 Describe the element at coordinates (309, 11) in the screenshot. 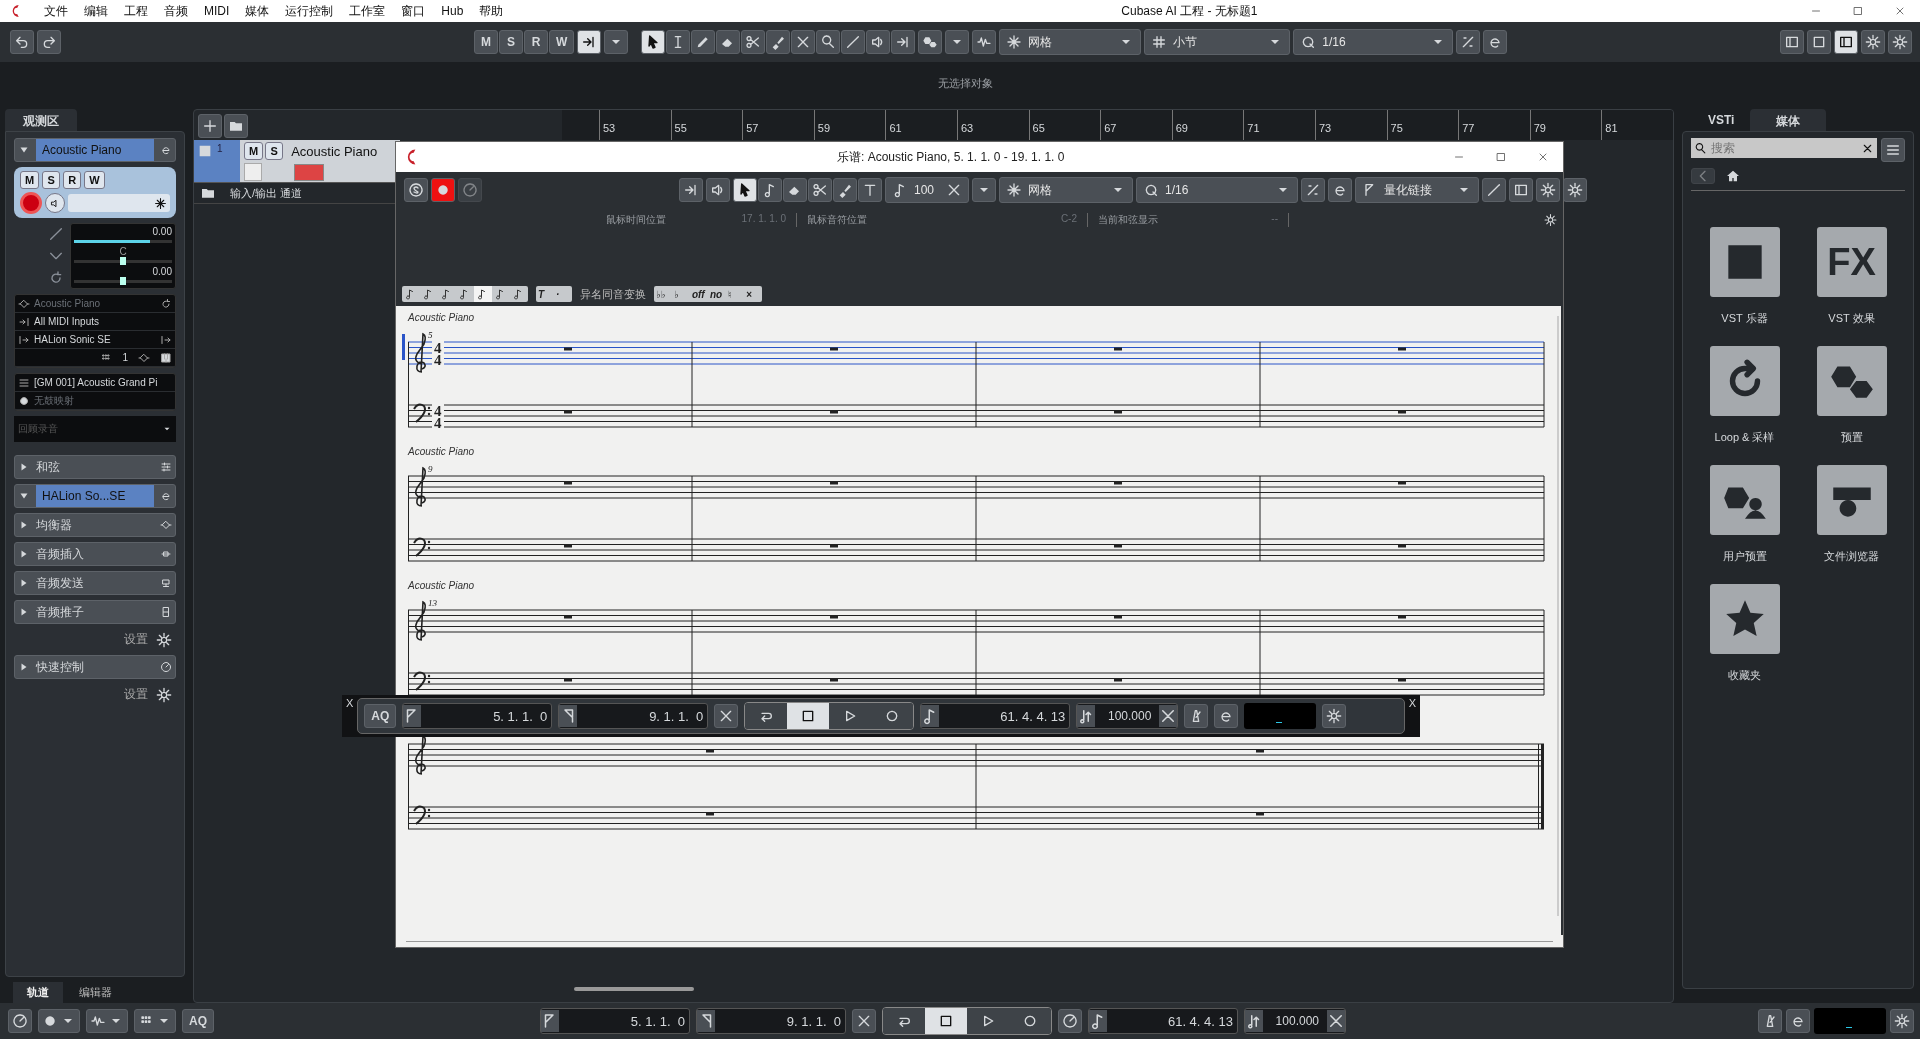

I see `menu-item: 运行控制` at that location.